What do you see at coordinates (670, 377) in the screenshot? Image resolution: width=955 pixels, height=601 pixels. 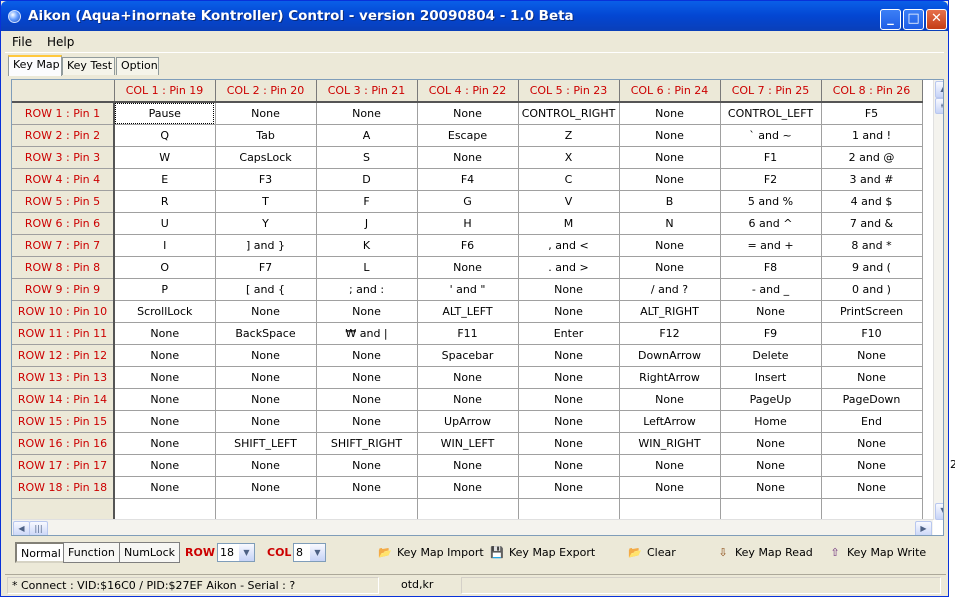 I see `key-cell: RightArrow` at bounding box center [670, 377].